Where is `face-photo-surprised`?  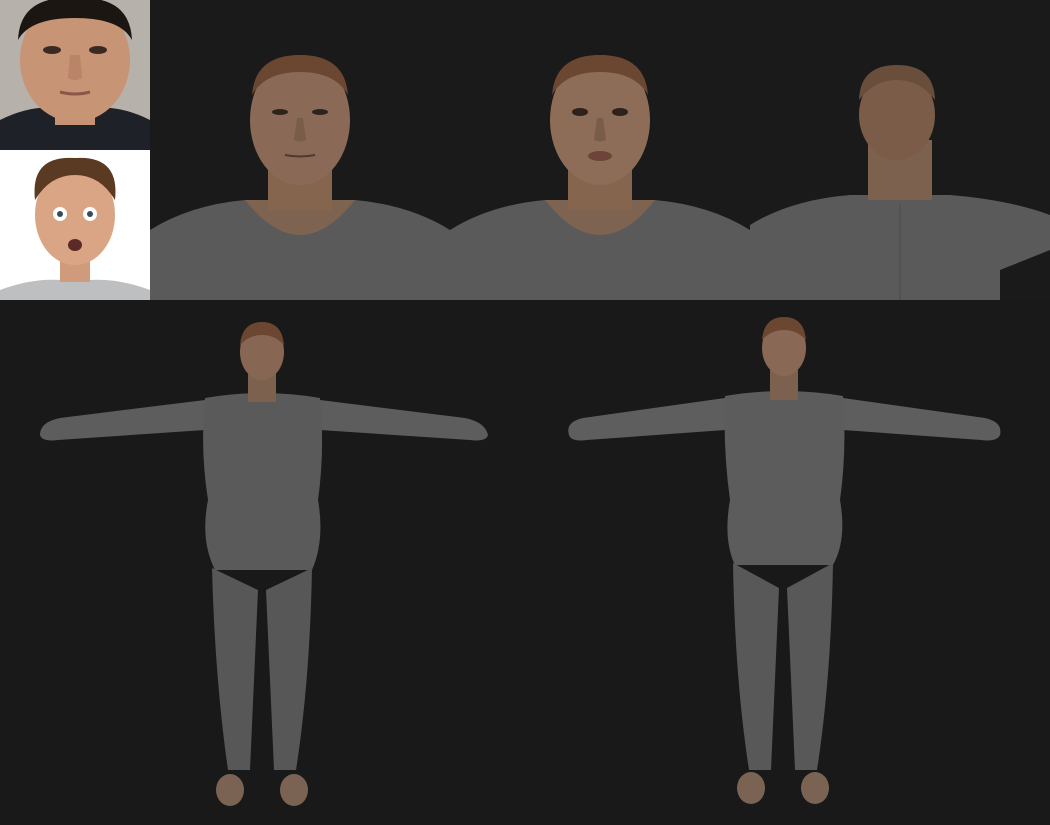 face-photo-surprised is located at coordinates (75, 225).